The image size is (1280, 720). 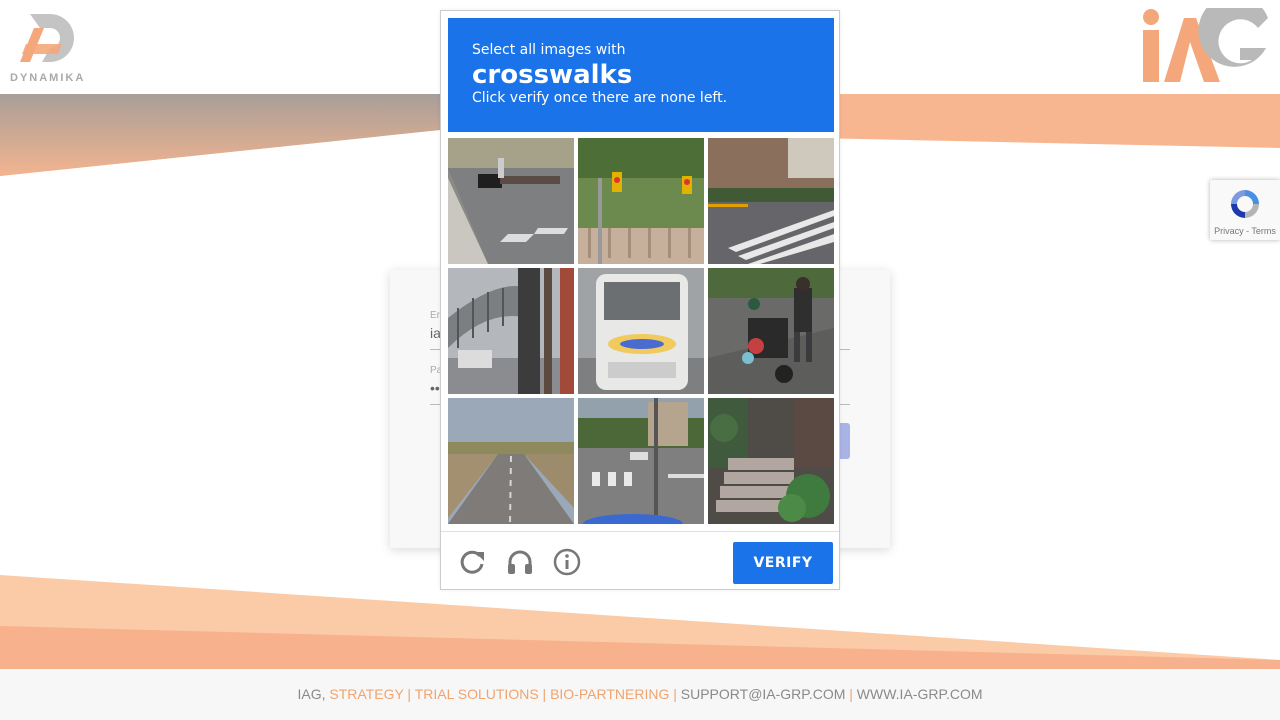 I want to click on footer-email-link: SUPPORT@IA-GRP.COM, so click(x=763, y=694).